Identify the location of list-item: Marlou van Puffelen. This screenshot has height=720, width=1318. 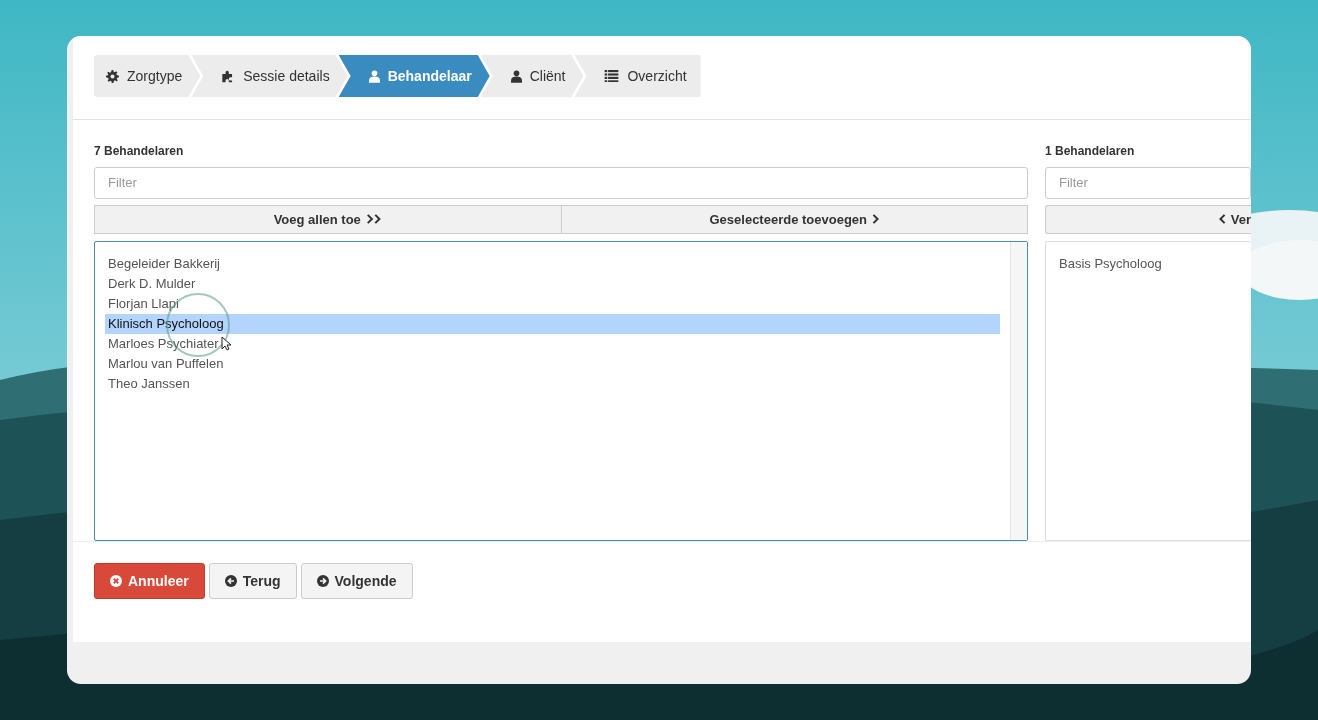
(557, 363).